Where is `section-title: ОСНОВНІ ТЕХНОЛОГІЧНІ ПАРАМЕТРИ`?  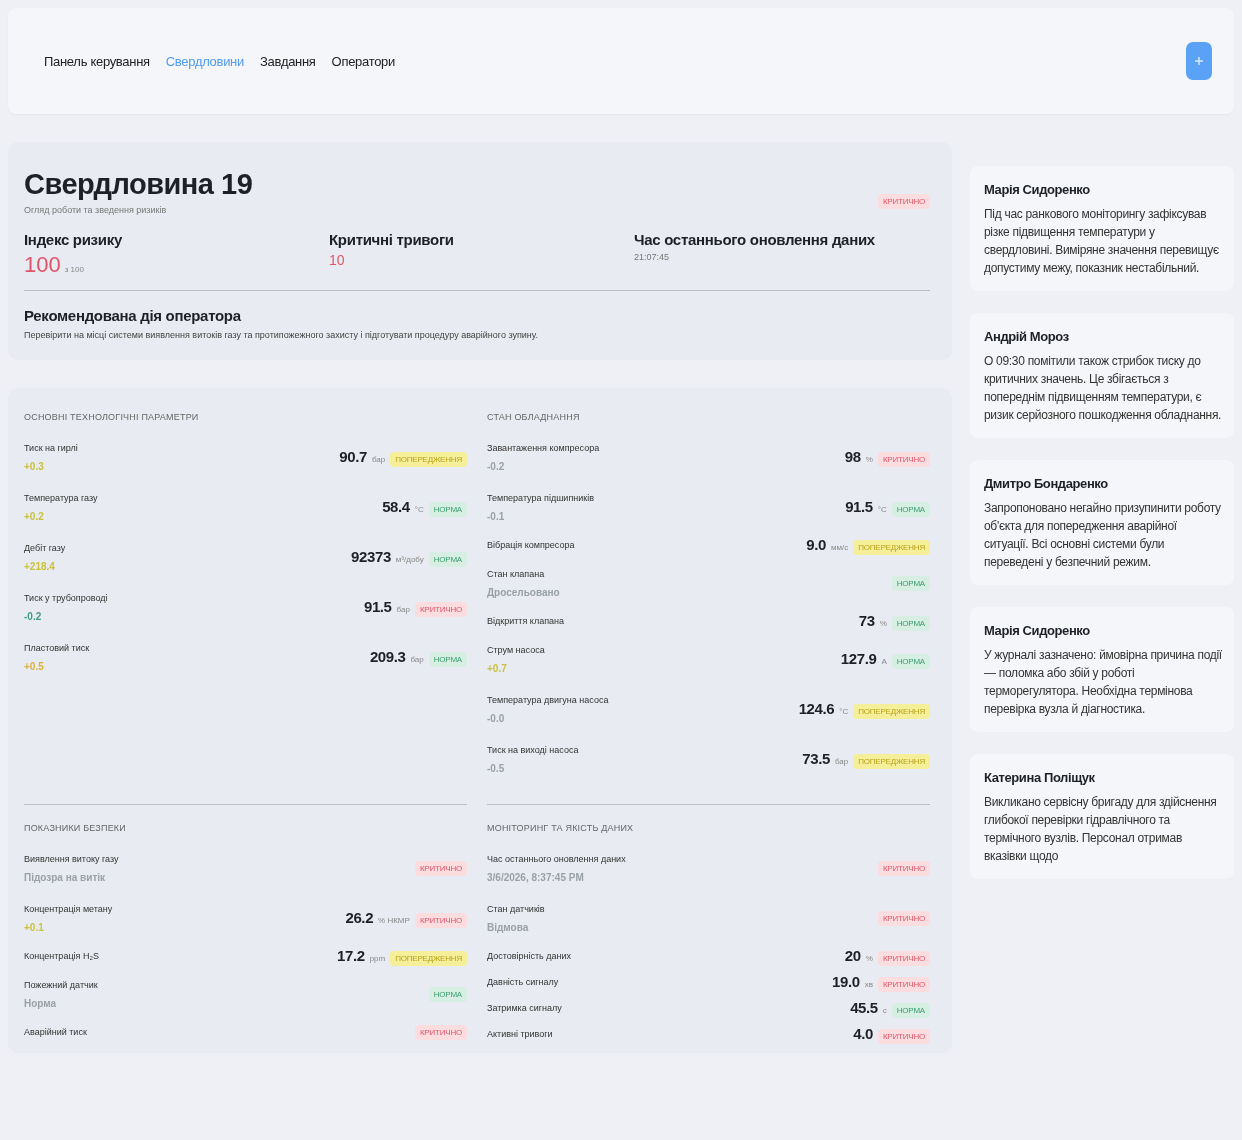 section-title: ОСНОВНІ ТЕХНОЛОГІЧНІ ПАРАМЕТРИ is located at coordinates (112, 417).